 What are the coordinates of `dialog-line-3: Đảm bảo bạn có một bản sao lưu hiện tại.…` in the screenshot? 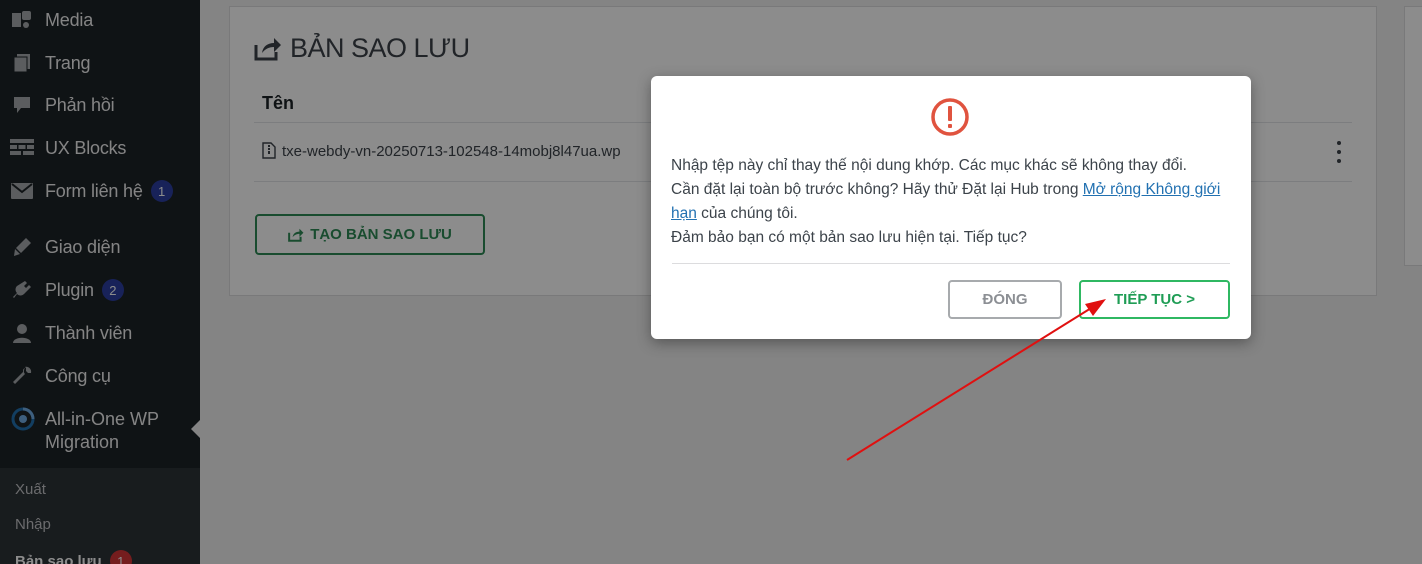 It's located at (849, 237).